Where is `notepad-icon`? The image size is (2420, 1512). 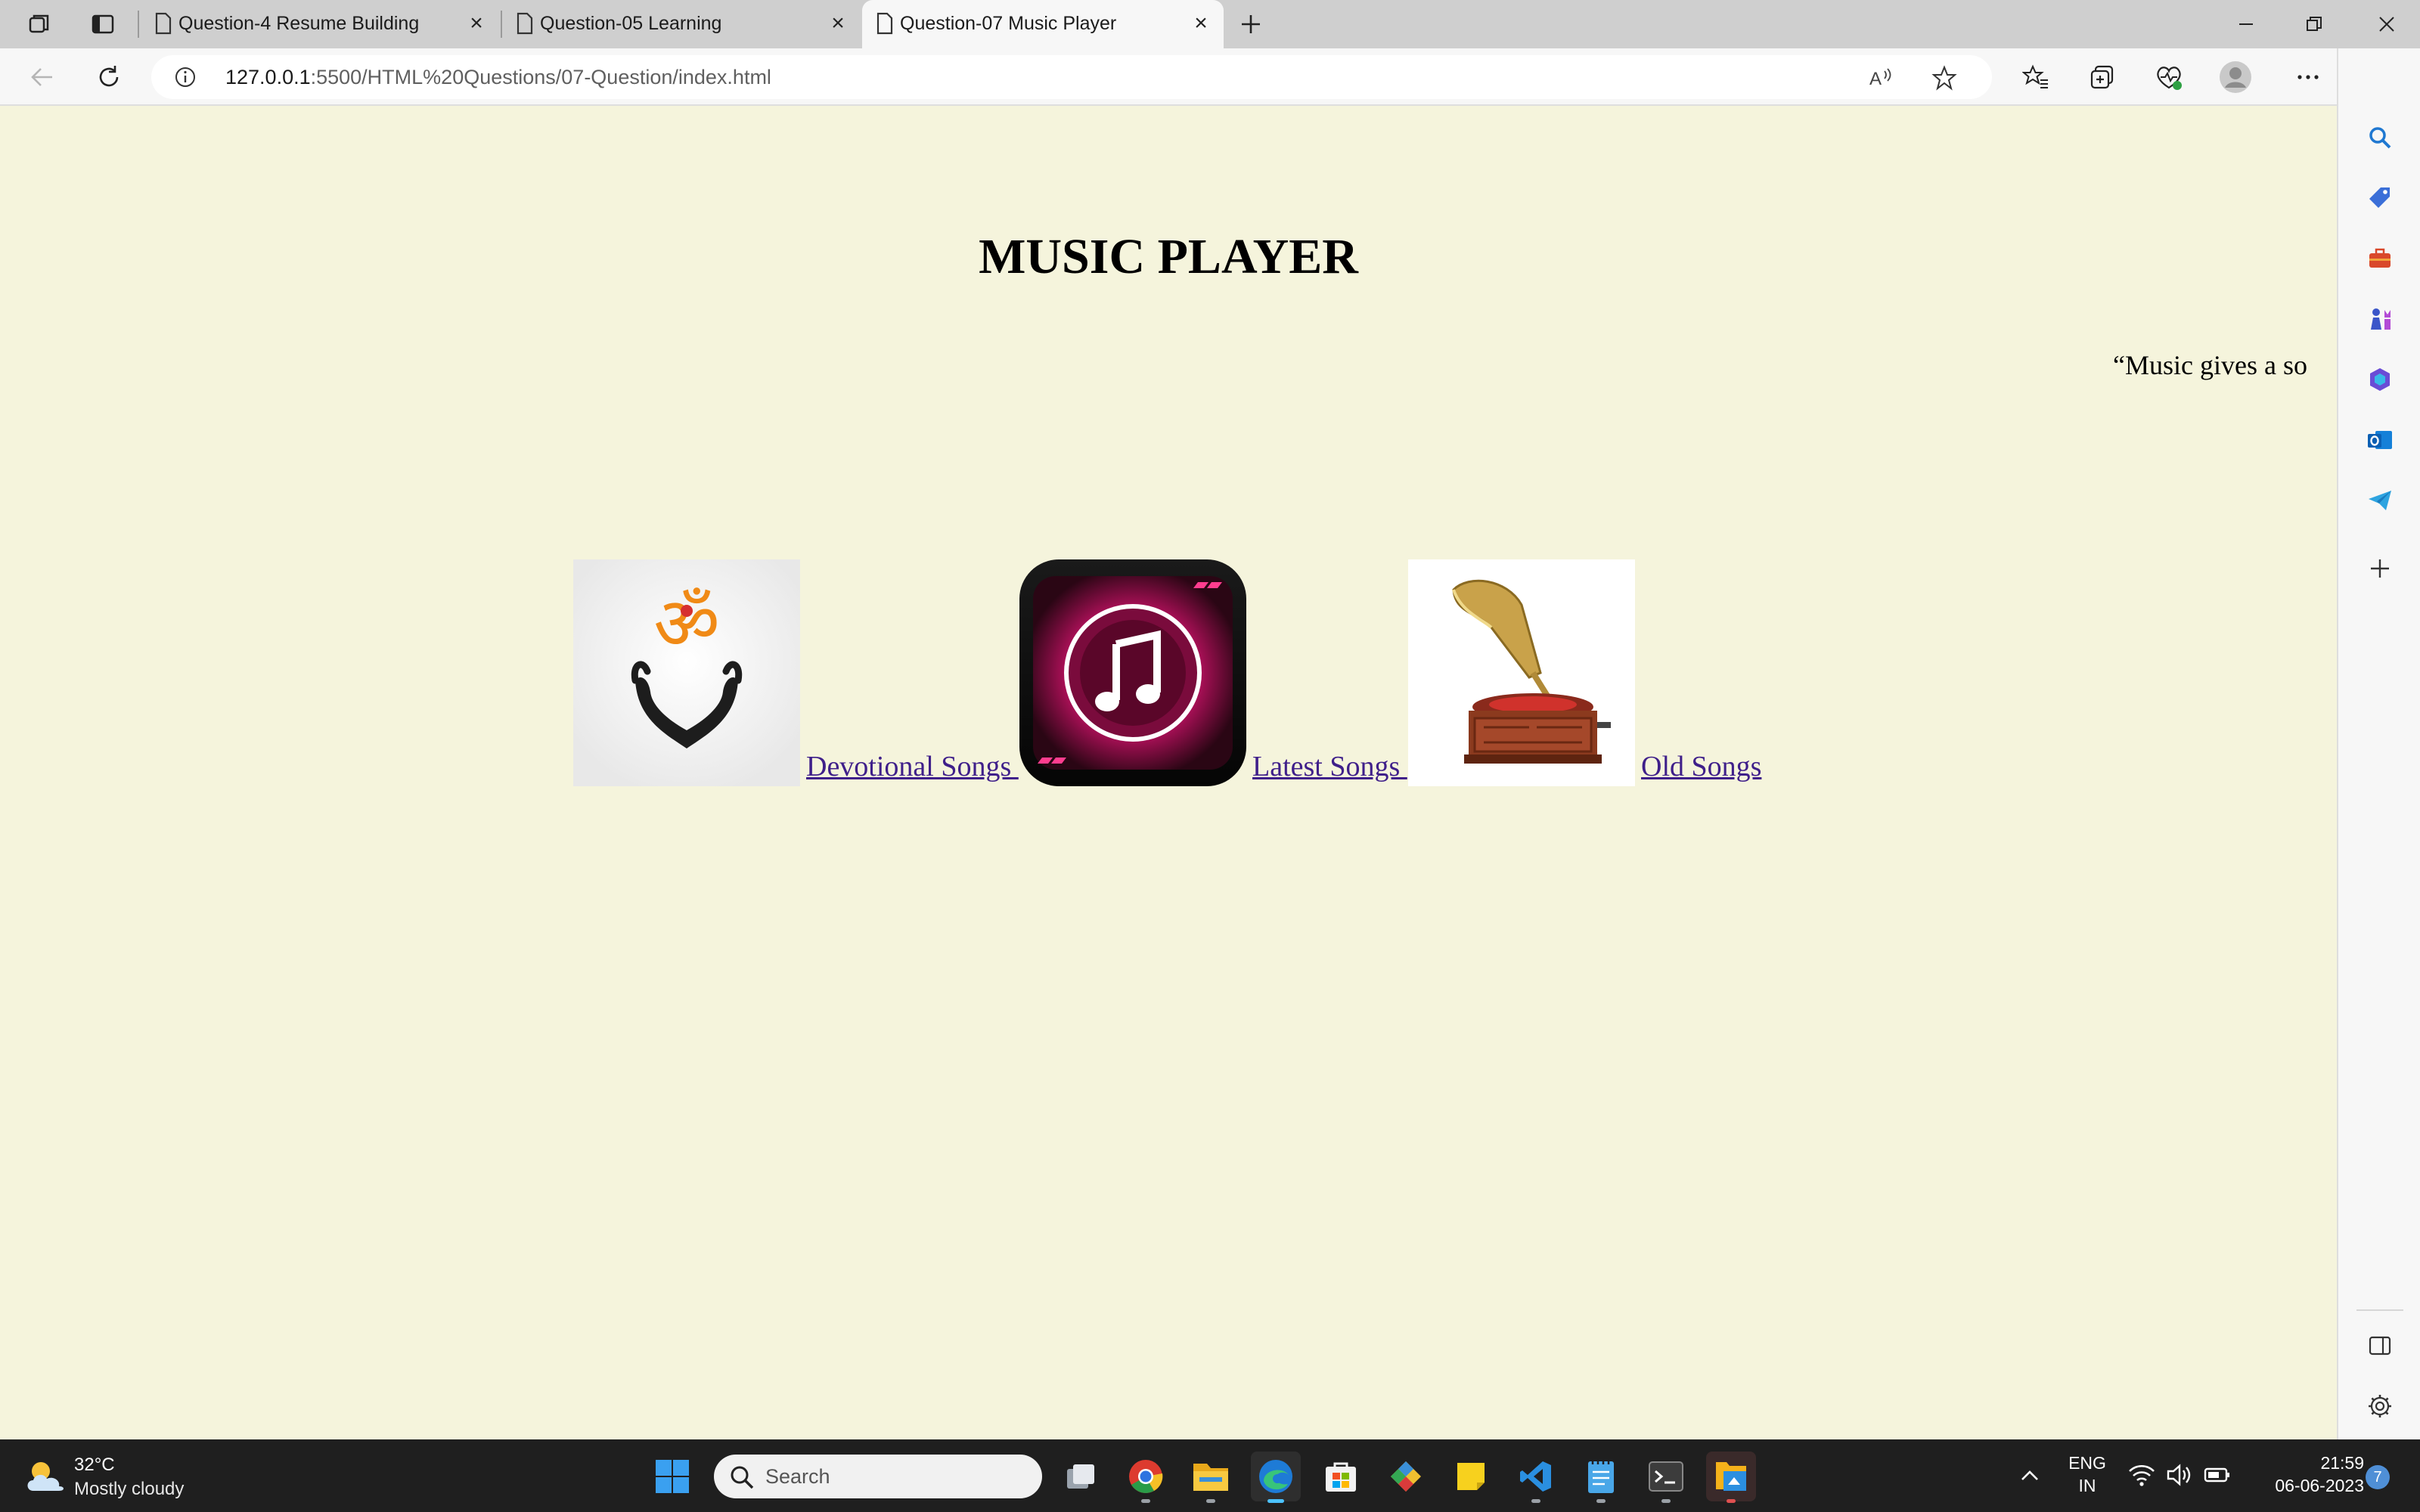 notepad-icon is located at coordinates (1601, 1478).